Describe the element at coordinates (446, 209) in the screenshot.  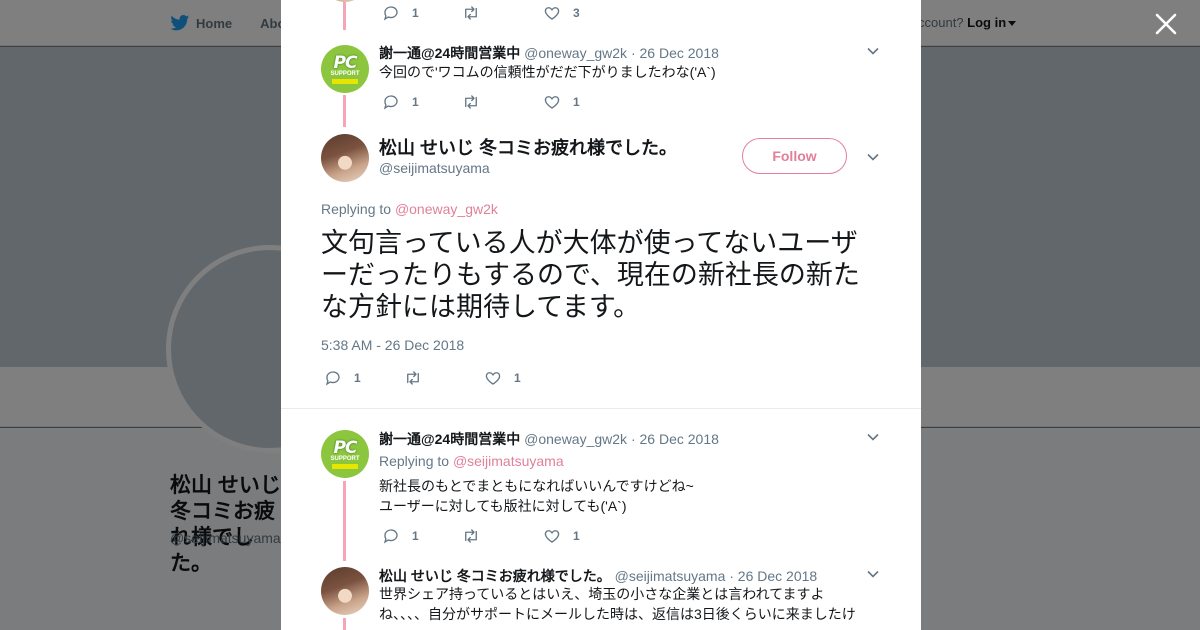
I see `replying-to-link: @oneway_gw2k` at that location.